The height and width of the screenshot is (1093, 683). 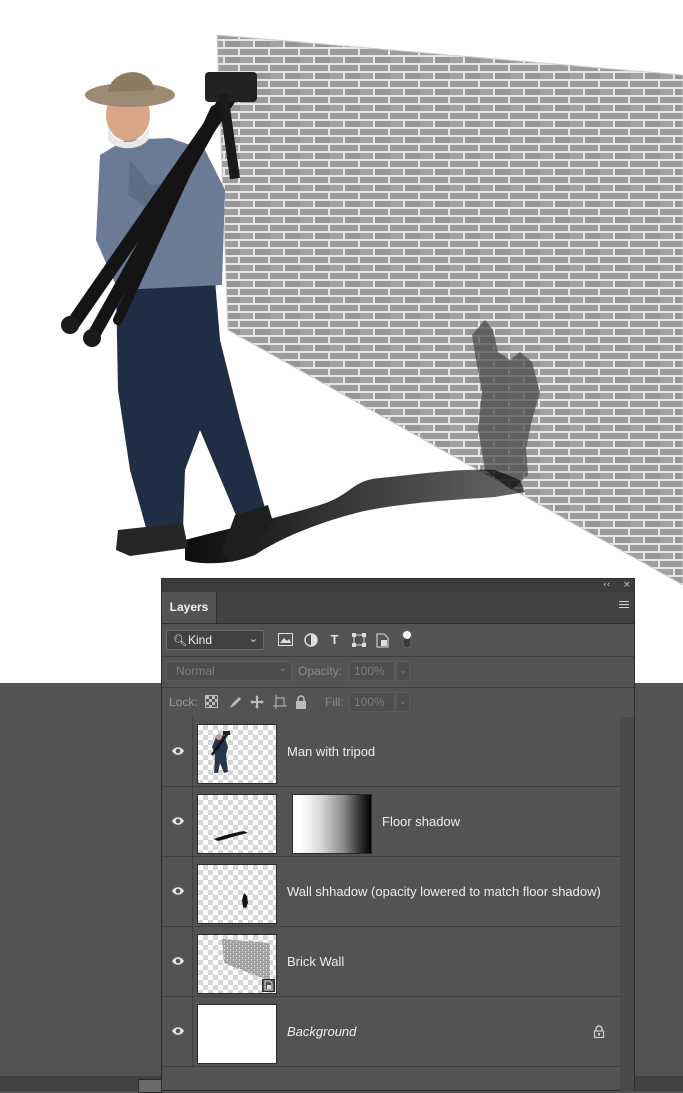 I want to click on shape-filter-icon, so click(x=358, y=640).